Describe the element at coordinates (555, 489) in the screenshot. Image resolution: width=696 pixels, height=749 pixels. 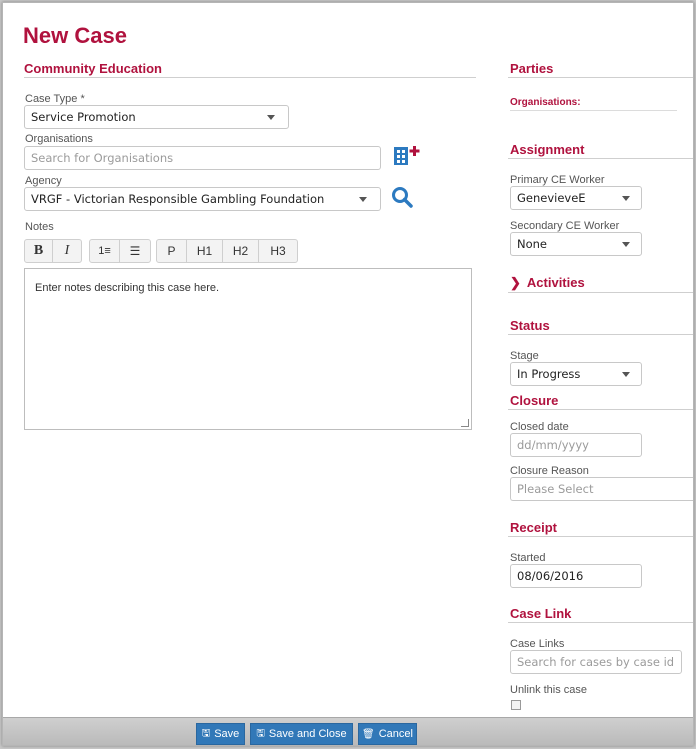
I see `closure-reason-value: Please Select` at that location.